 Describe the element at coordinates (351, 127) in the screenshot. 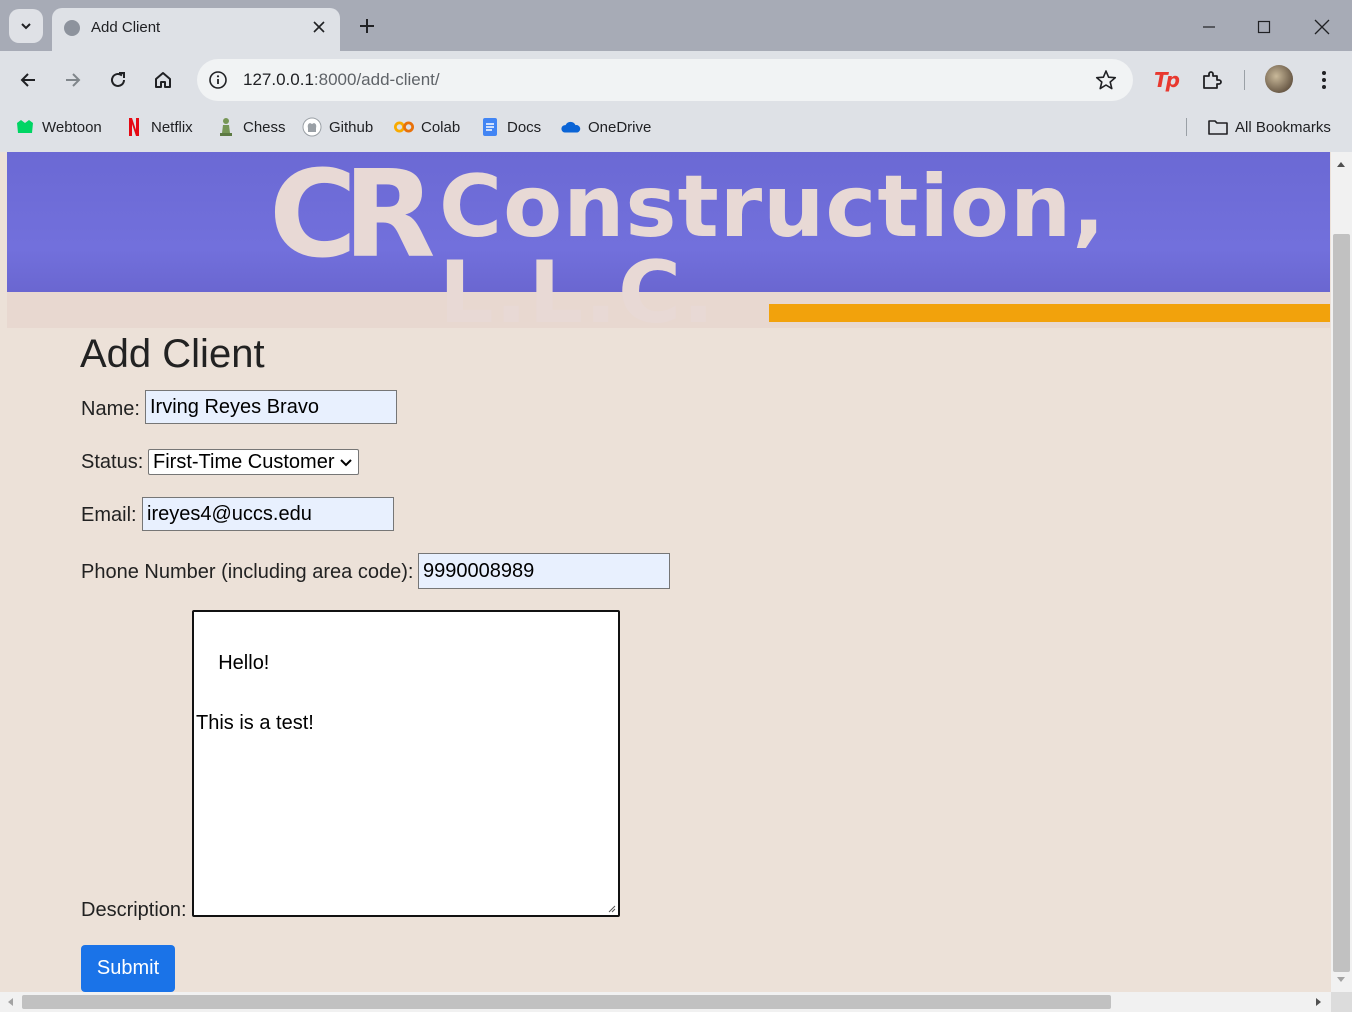

I see `bookmark-label: Github` at that location.